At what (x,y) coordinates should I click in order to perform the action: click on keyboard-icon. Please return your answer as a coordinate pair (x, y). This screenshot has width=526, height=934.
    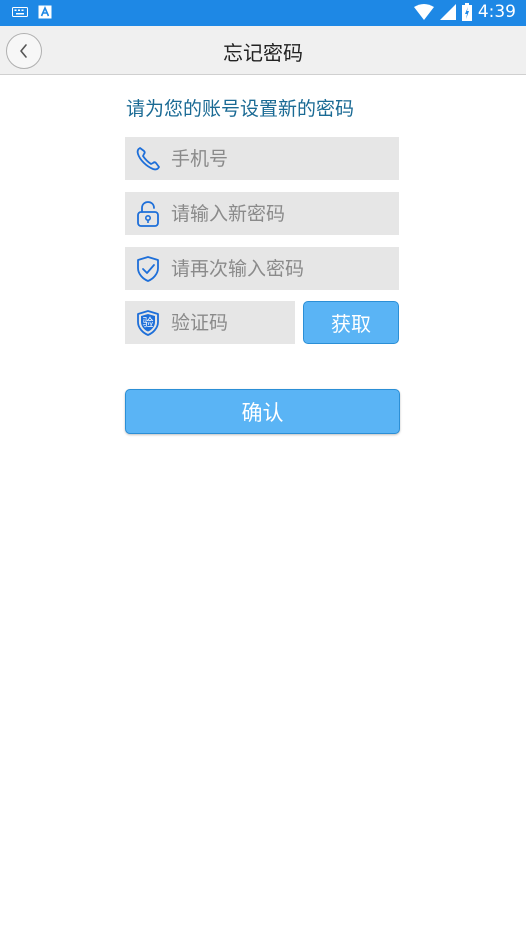
    Looking at the image, I should click on (20, 12).